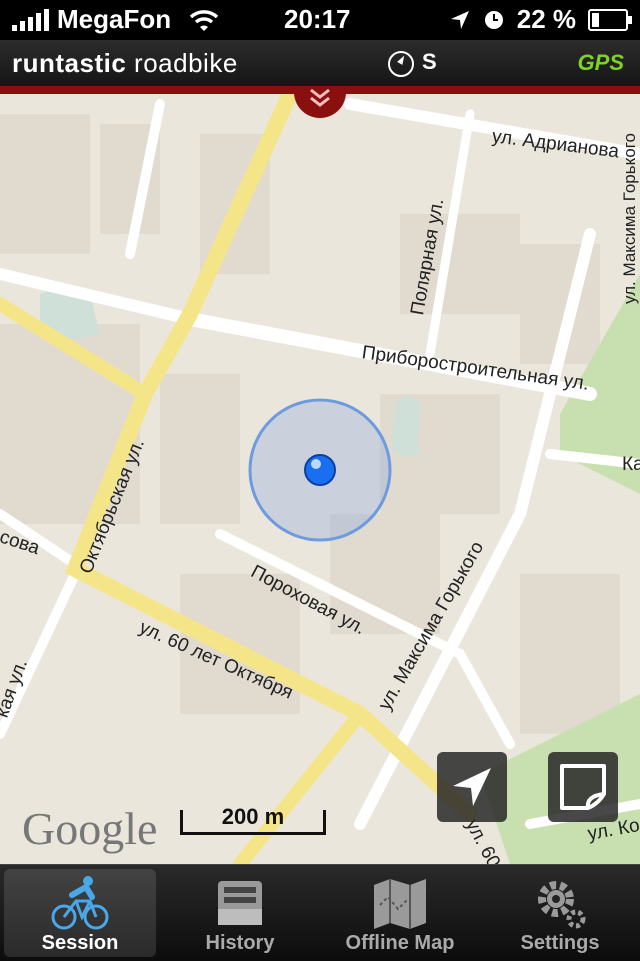 This screenshot has height=961, width=640. What do you see at coordinates (429, 61) in the screenshot?
I see `compass-heading: S` at bounding box center [429, 61].